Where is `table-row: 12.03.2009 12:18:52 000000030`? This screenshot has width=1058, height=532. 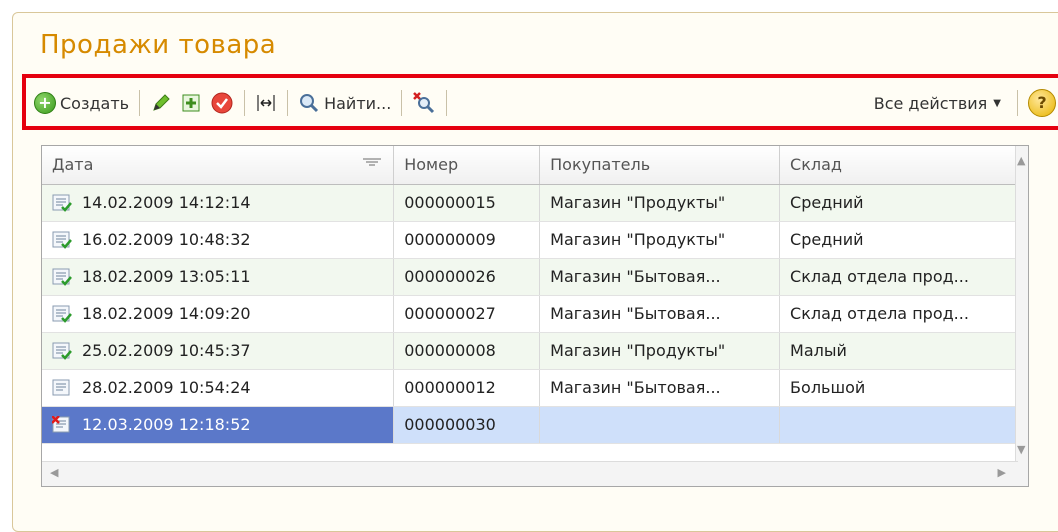
table-row: 12.03.2009 12:18:52 000000030 is located at coordinates (530, 425).